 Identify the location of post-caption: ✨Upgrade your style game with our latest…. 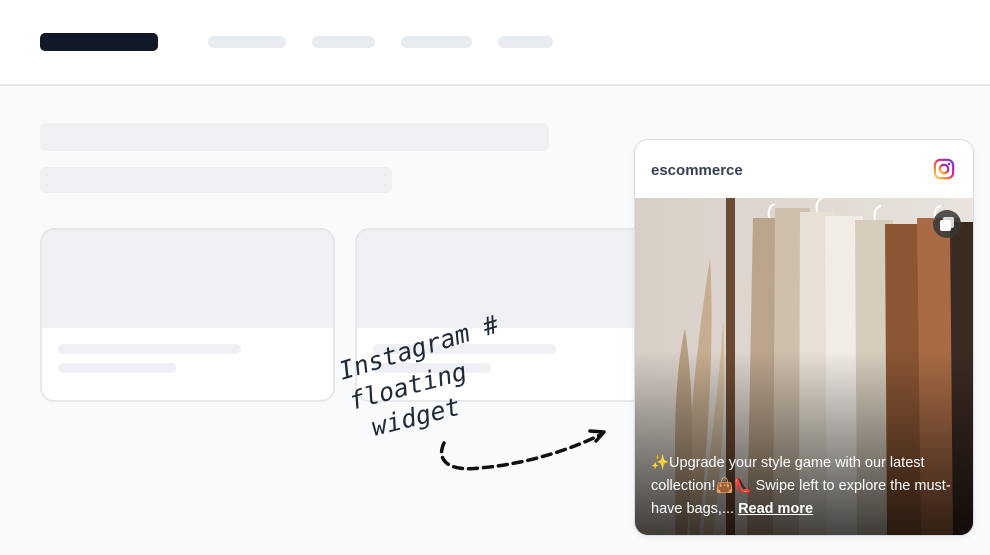
(807, 486).